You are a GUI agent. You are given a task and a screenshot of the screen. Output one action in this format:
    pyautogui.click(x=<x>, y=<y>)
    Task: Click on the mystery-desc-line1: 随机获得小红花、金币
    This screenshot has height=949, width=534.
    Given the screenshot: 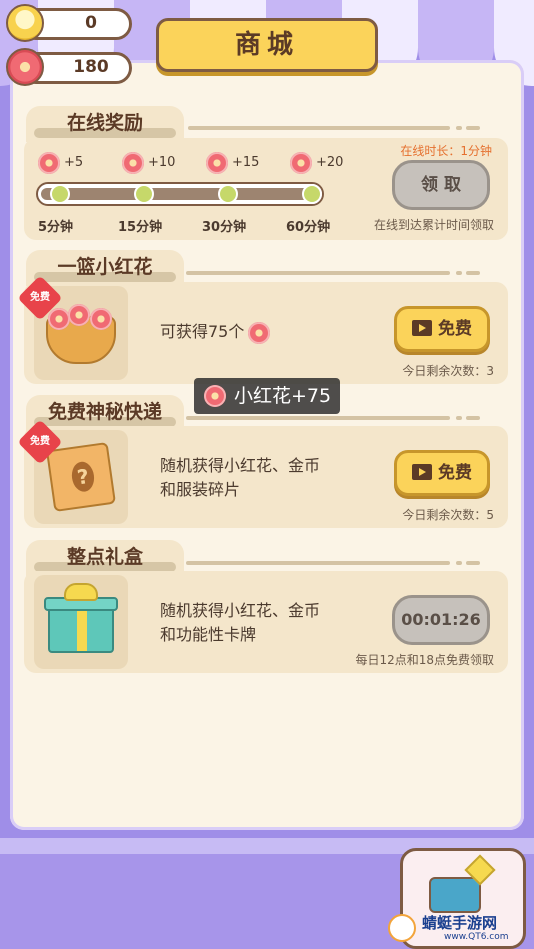 What is the action you would take?
    pyautogui.click(x=240, y=465)
    